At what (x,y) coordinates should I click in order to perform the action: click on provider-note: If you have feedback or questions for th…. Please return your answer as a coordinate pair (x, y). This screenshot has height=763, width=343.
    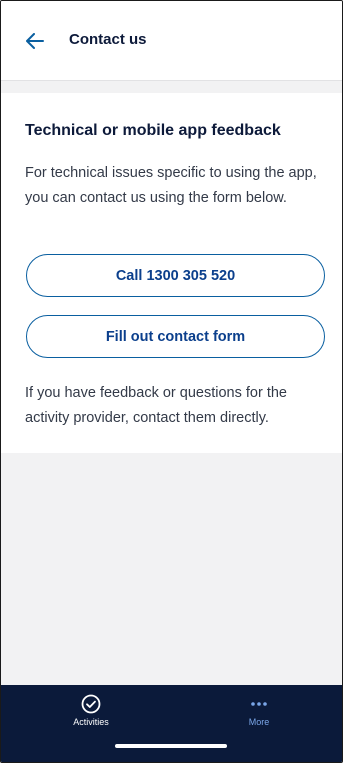
    Looking at the image, I should click on (156, 405).